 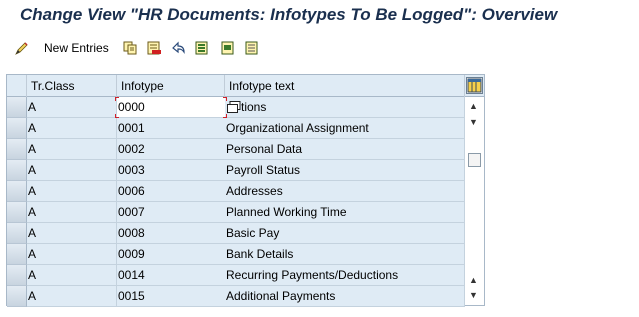 I want to click on infotype-text-cell: Planned Working Time, so click(x=345, y=212).